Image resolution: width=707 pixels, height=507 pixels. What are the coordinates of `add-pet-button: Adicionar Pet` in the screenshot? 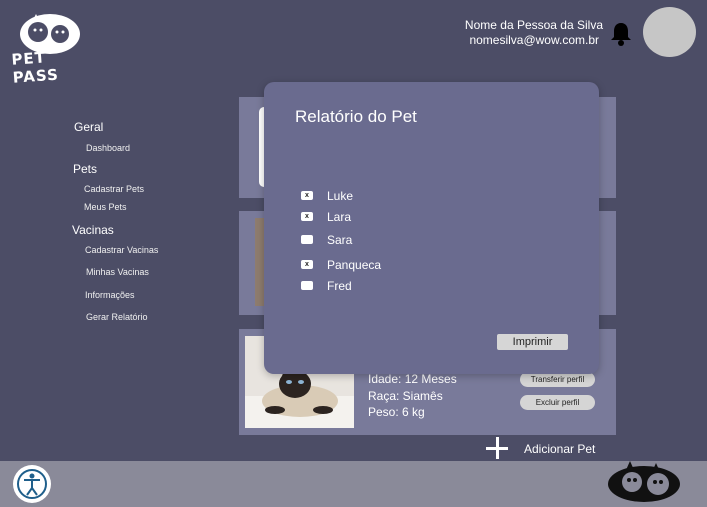 It's located at (559, 449).